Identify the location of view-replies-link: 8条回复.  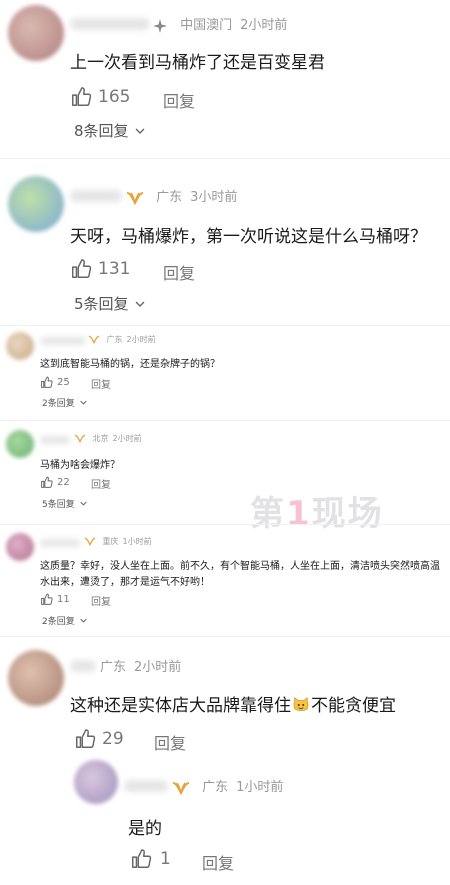
(109, 130).